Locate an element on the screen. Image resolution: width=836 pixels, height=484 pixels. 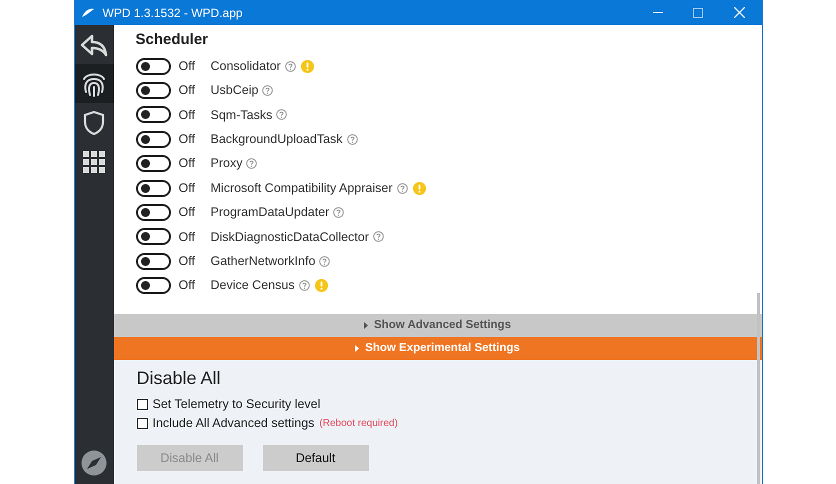
option-label: Set Telemetry to Security level is located at coordinates (236, 404).